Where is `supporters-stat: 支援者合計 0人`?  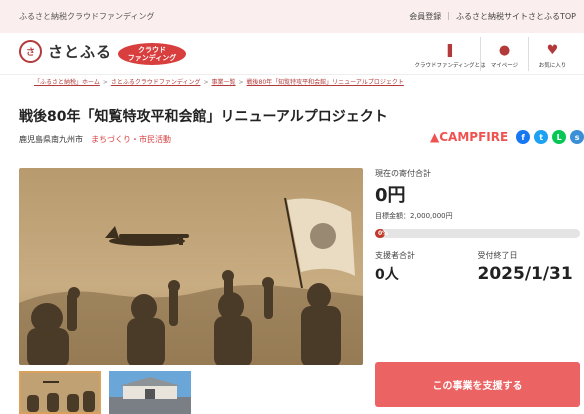 supporters-stat: 支援者合計 0人 is located at coordinates (426, 267).